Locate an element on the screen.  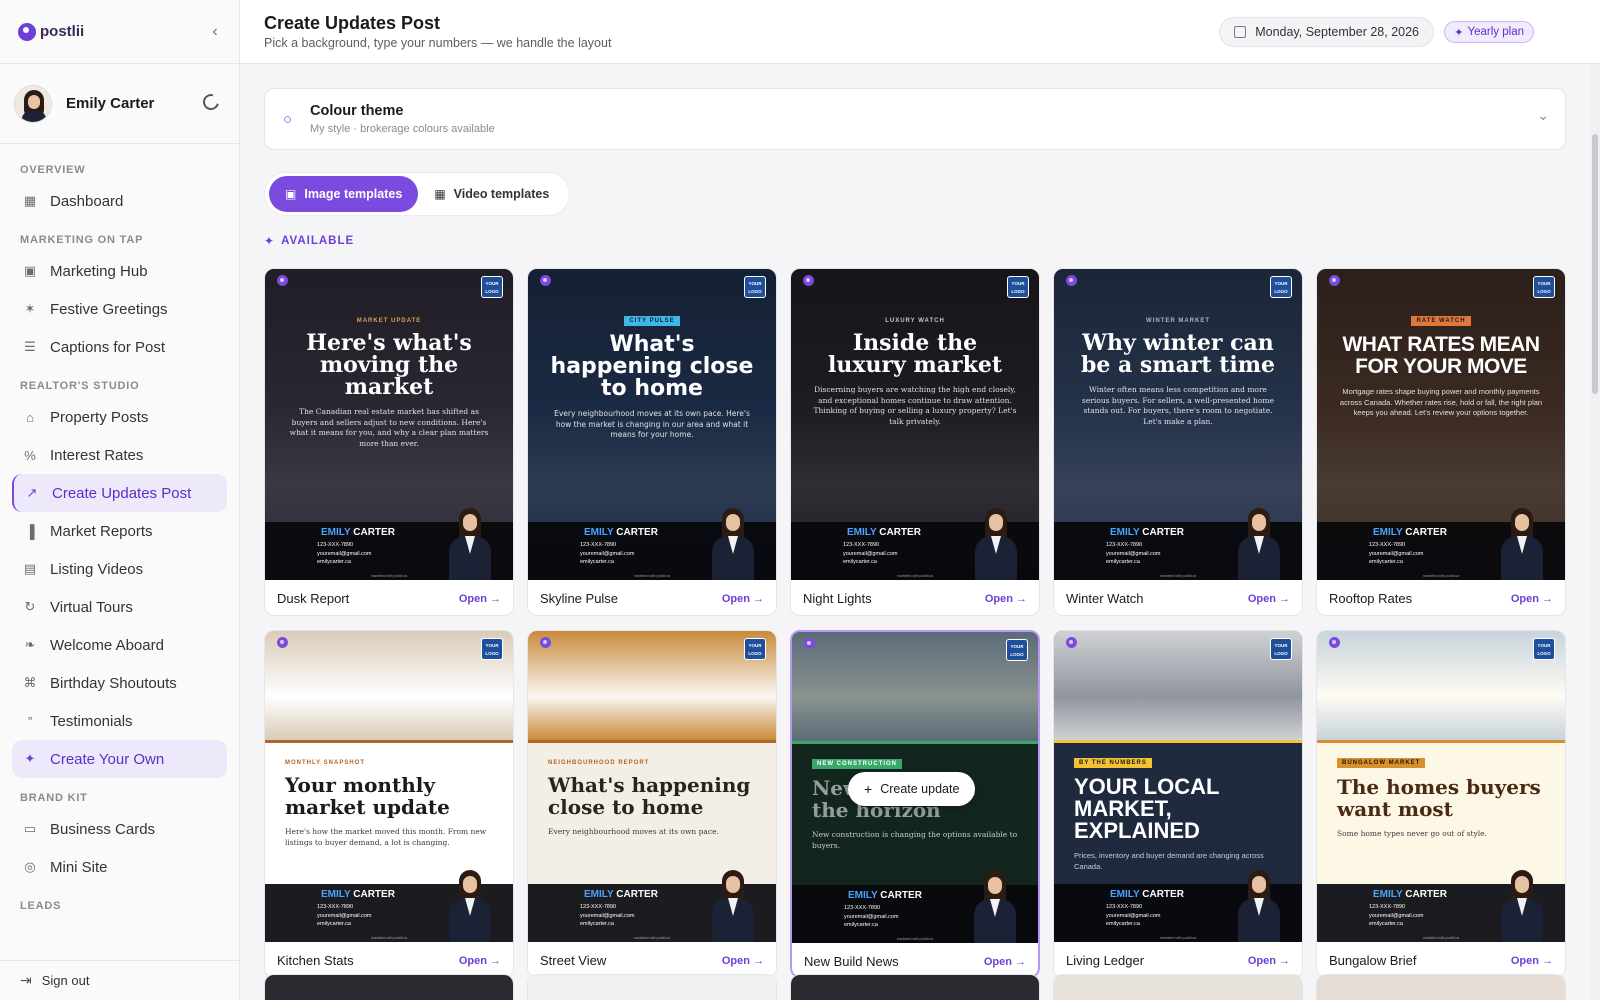
profile: Emily Carter is located at coordinates (119, 104).